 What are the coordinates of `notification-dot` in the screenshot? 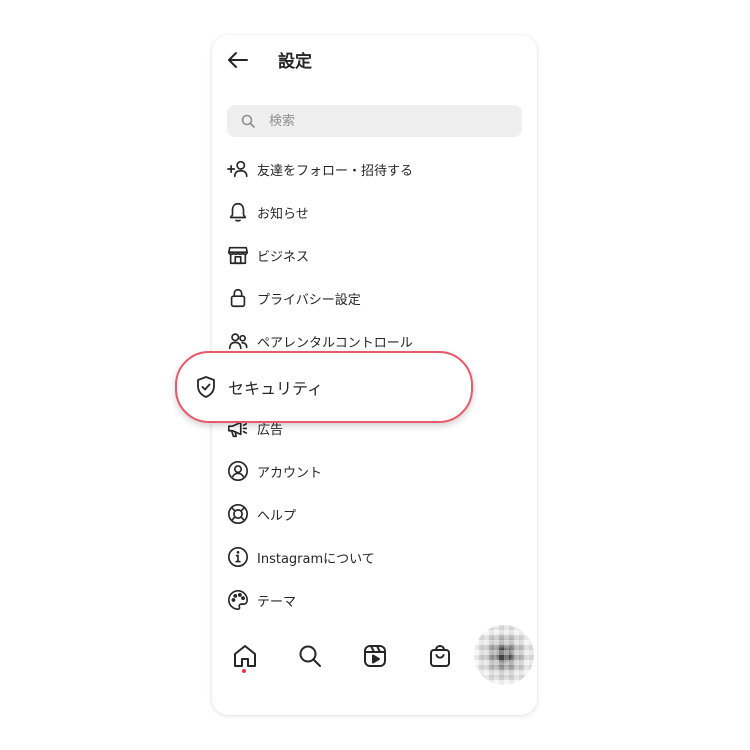 It's located at (244, 671).